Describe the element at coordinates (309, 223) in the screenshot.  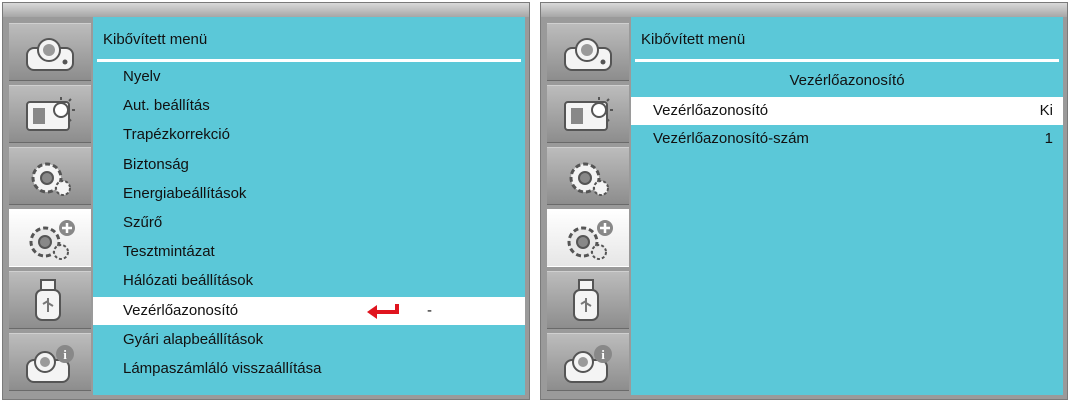
I see `menu-item: Szűrő` at that location.